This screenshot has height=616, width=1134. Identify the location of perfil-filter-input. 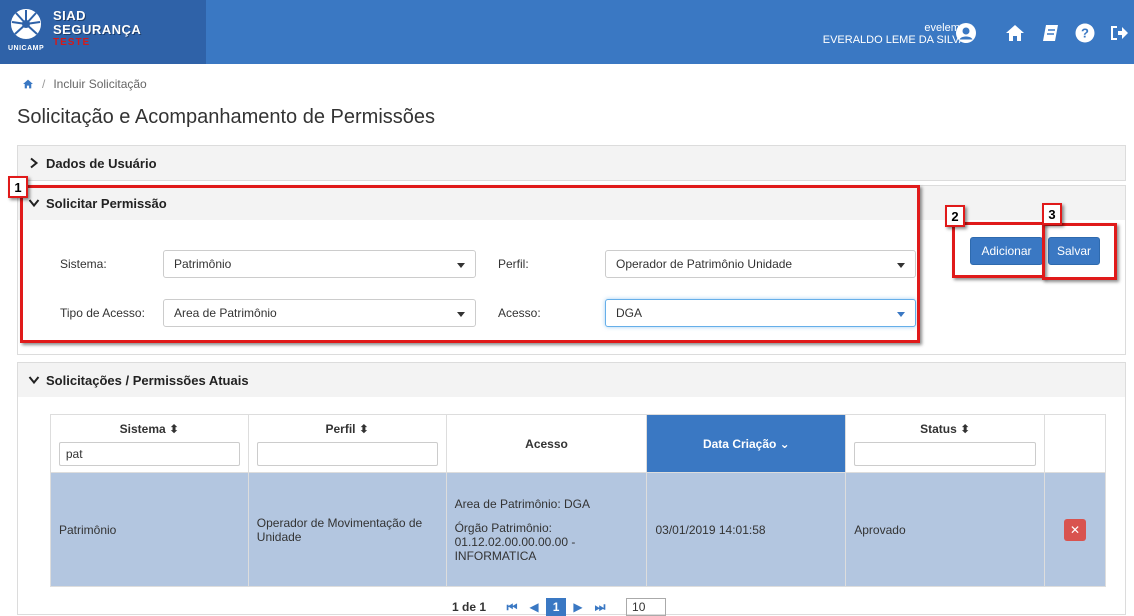
(347, 453).